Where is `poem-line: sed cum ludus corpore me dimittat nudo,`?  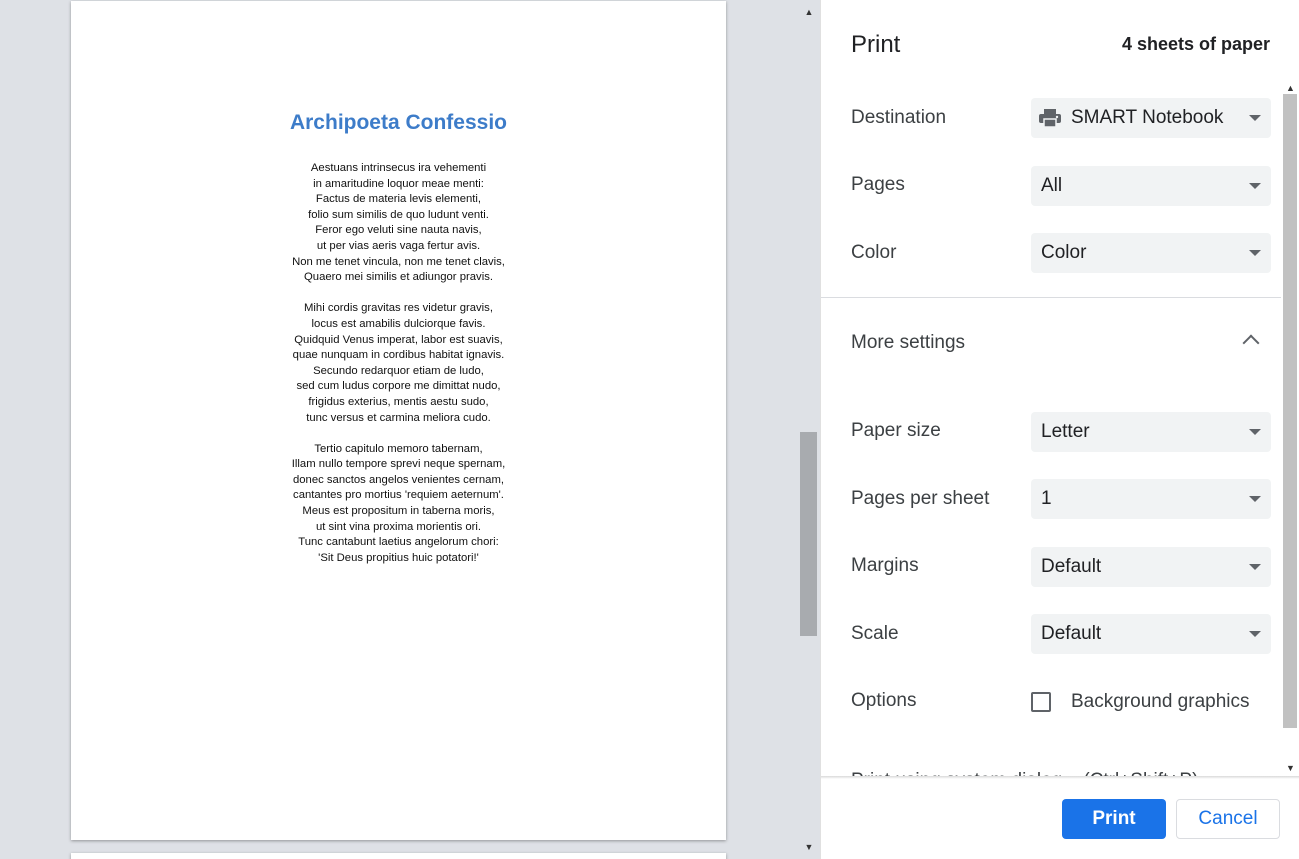 poem-line: sed cum ludus corpore me dimittat nudo, is located at coordinates (398, 386).